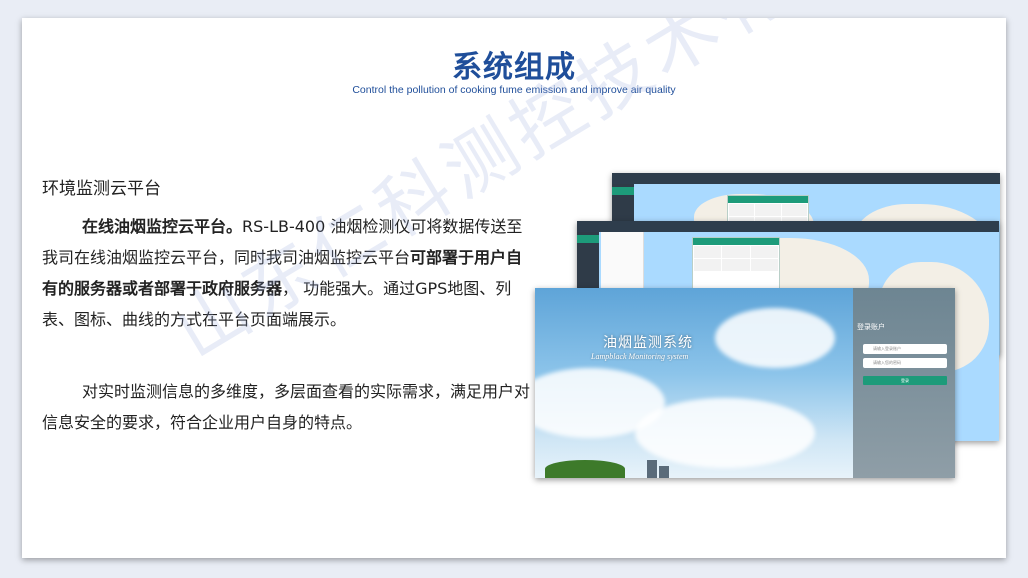 Image resolution: width=1028 pixels, height=578 pixels. I want to click on section-heading: 环境监测云平台, so click(101, 189).